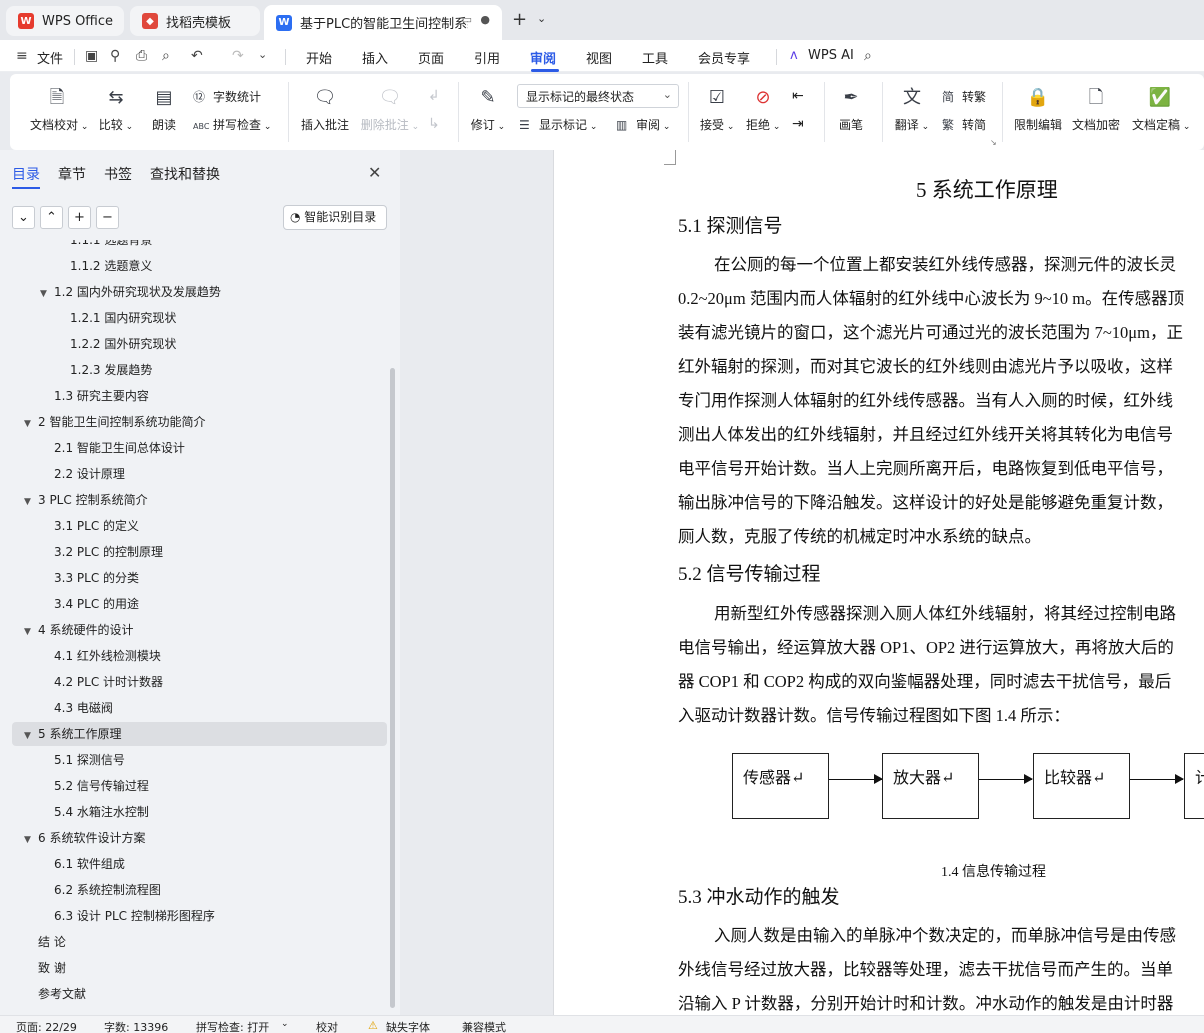 Image resolution: width=1204 pixels, height=1033 pixels. I want to click on toc-item: ▼ 6 系统软件设计方案, so click(84, 838).